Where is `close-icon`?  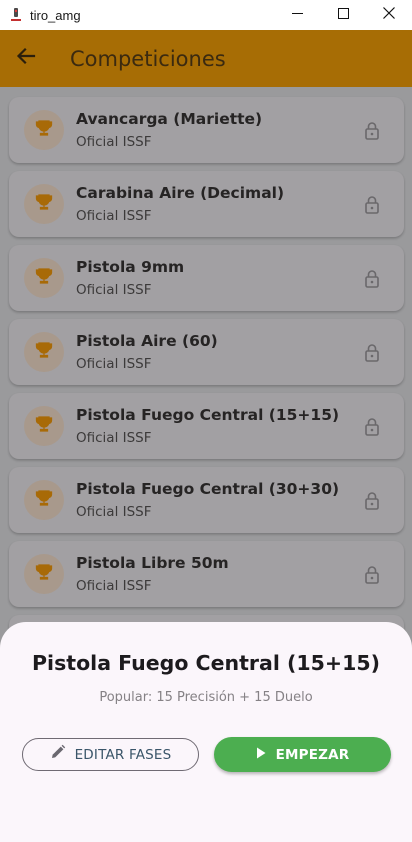 close-icon is located at coordinates (389, 15).